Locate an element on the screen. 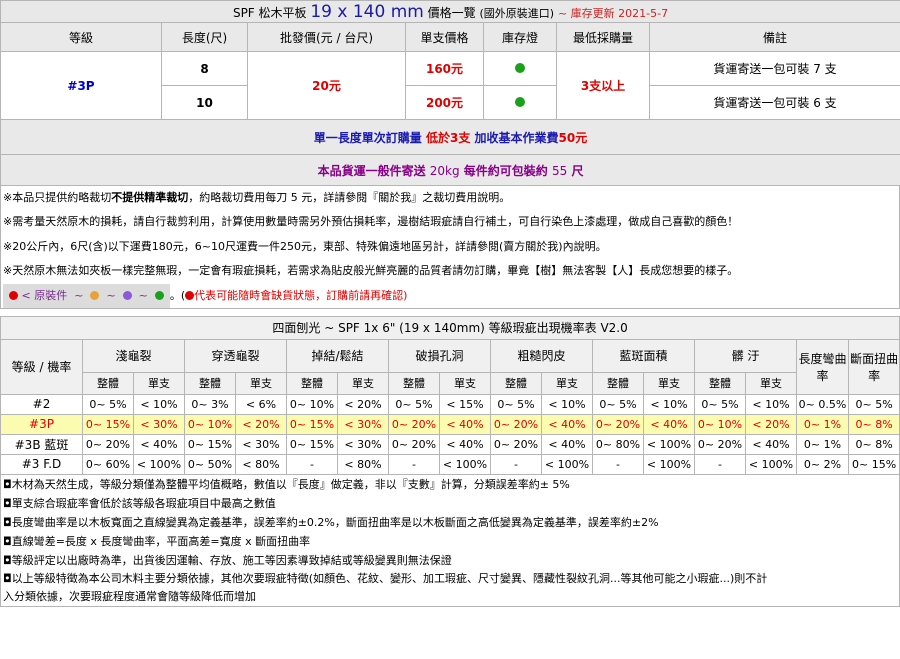 The image size is (900, 659). banner-min-order: 單一長度單次訂購量 低於3支 加收基本作業費50元 is located at coordinates (450, 137).